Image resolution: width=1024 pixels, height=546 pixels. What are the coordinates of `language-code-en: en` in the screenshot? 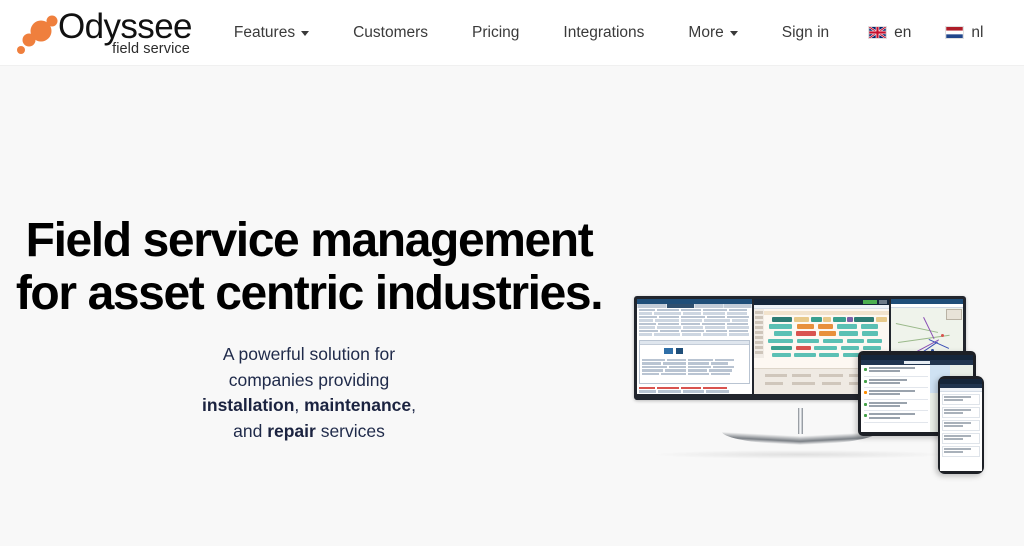 It's located at (903, 32).